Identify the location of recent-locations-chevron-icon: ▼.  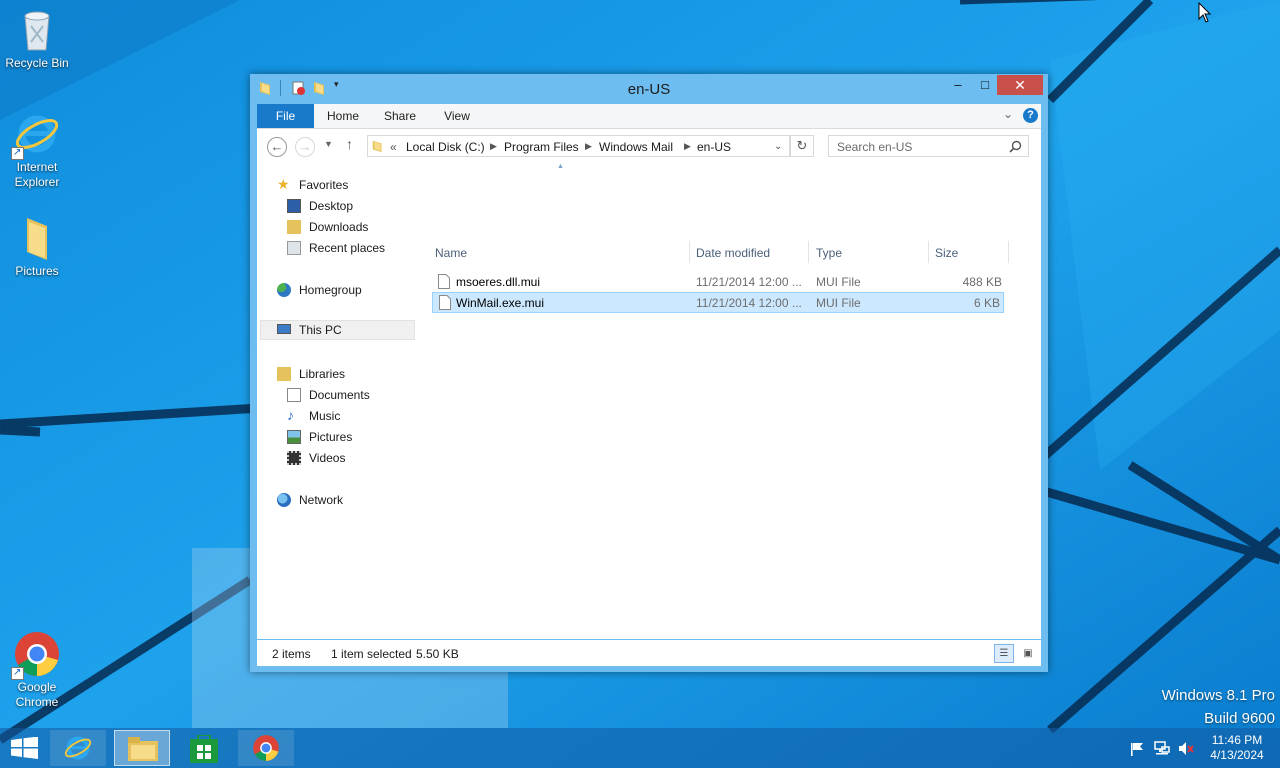
(328, 144).